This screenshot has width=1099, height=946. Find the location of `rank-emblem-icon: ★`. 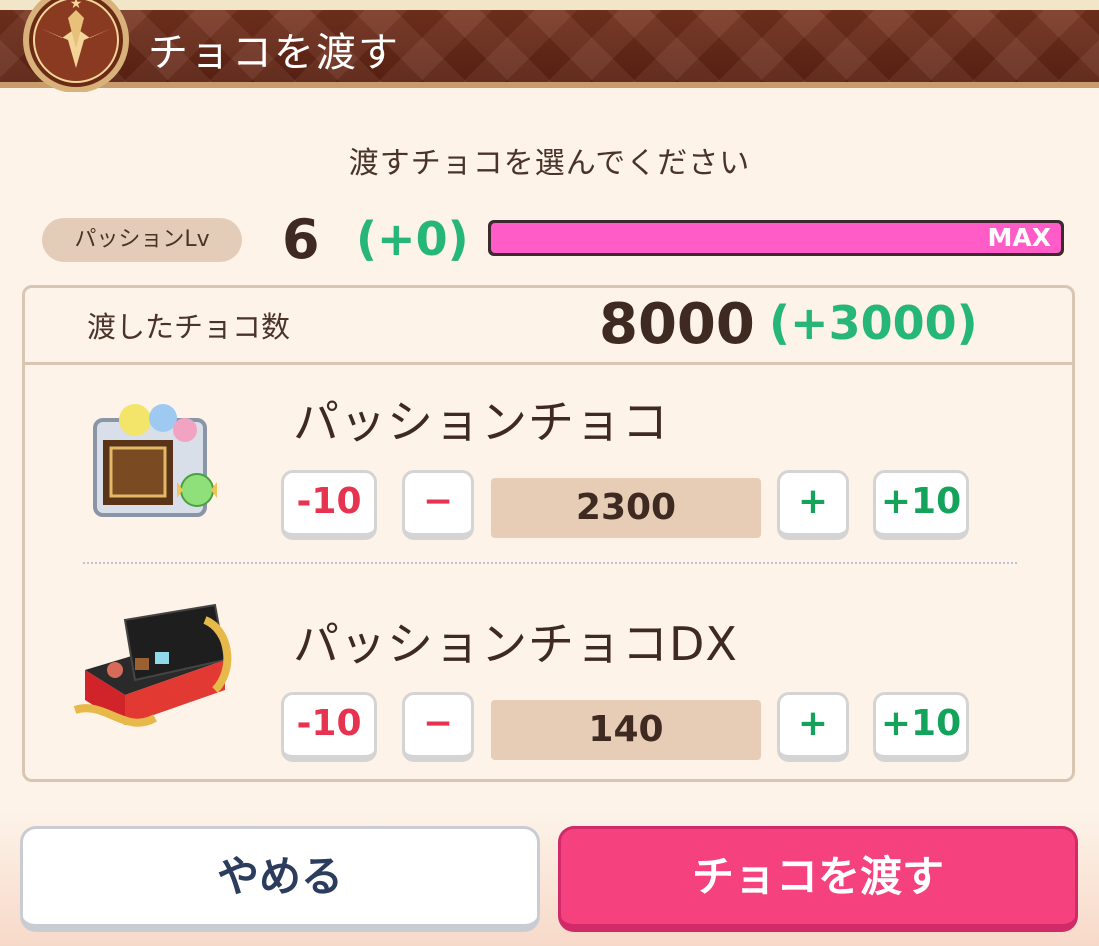

rank-emblem-icon: ★ is located at coordinates (76, 46).